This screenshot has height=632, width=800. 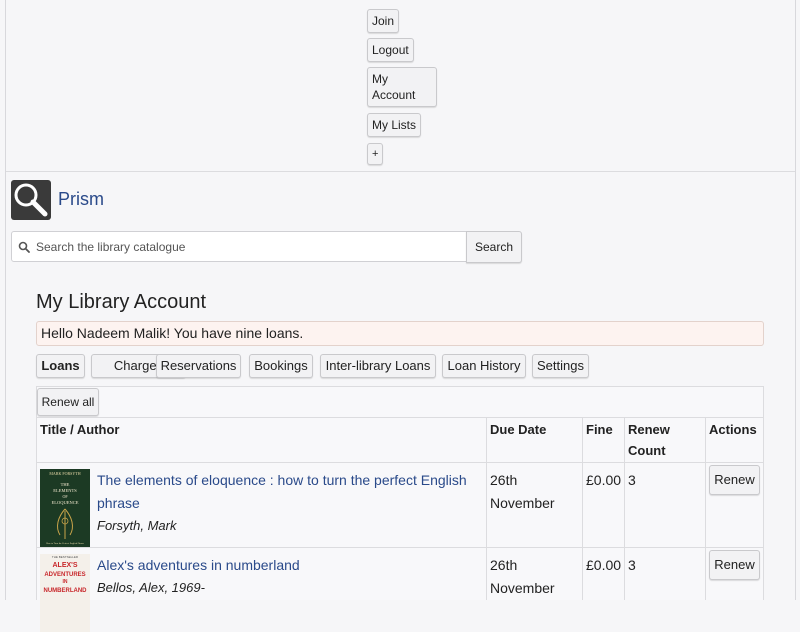 What do you see at coordinates (198, 366) in the screenshot?
I see `tab-reservations: Reservations` at bounding box center [198, 366].